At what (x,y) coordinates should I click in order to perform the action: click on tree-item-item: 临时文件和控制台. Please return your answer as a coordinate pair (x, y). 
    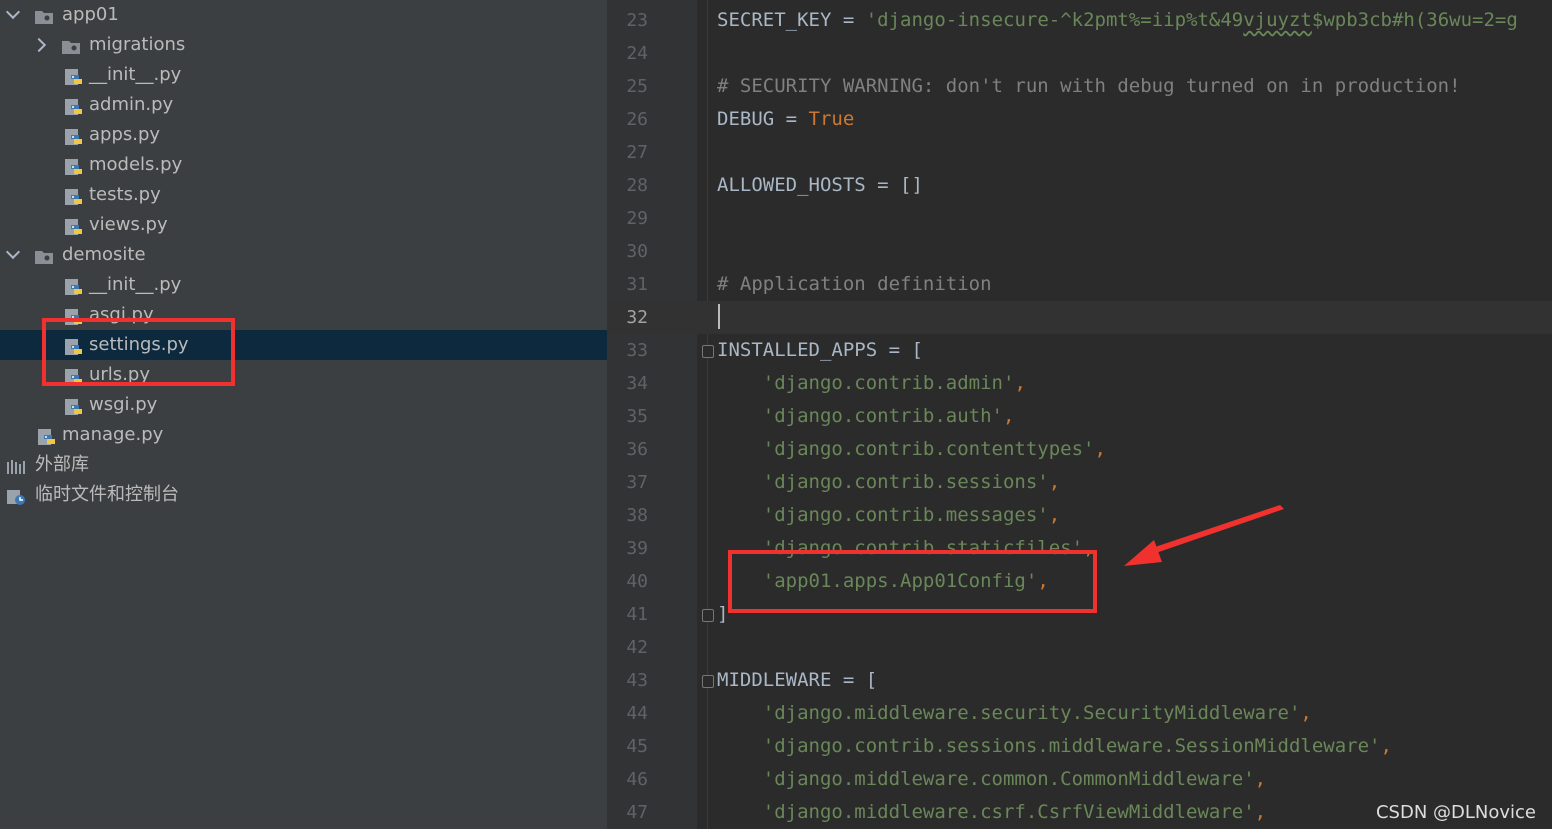
    Looking at the image, I should click on (303, 495).